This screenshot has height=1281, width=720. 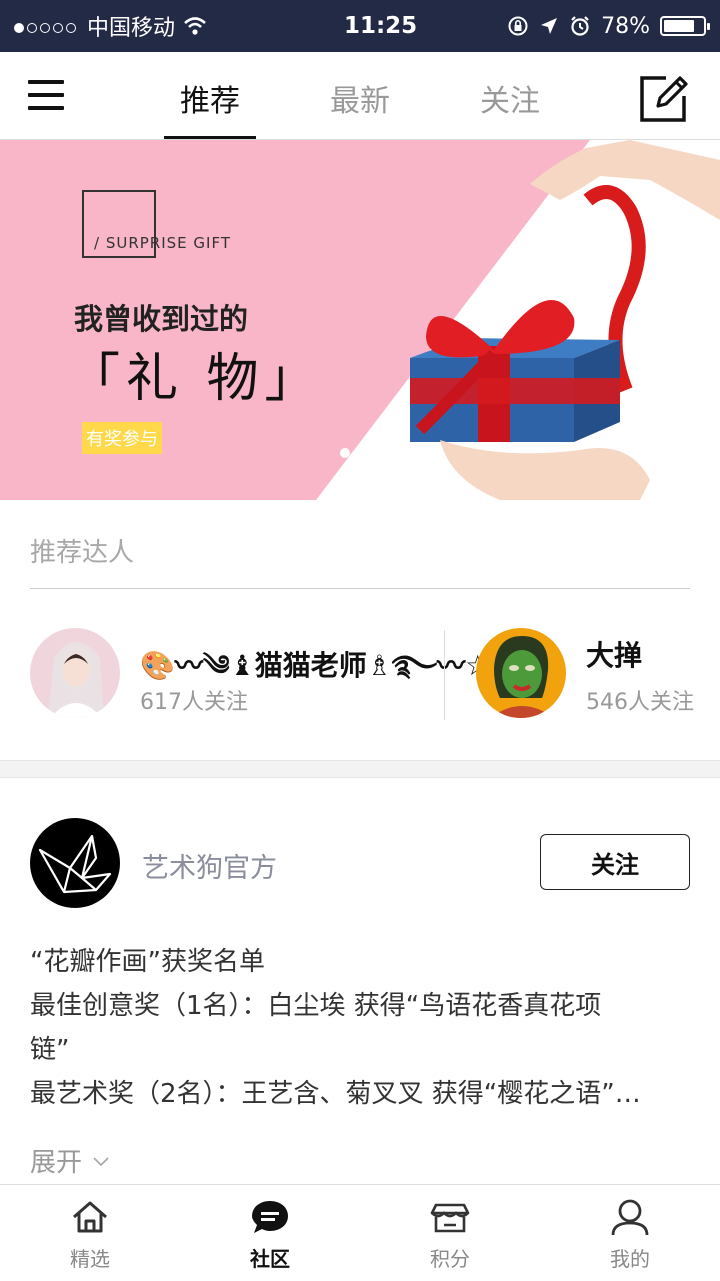 I want to click on expert-followers: 617人关注, so click(x=194, y=702).